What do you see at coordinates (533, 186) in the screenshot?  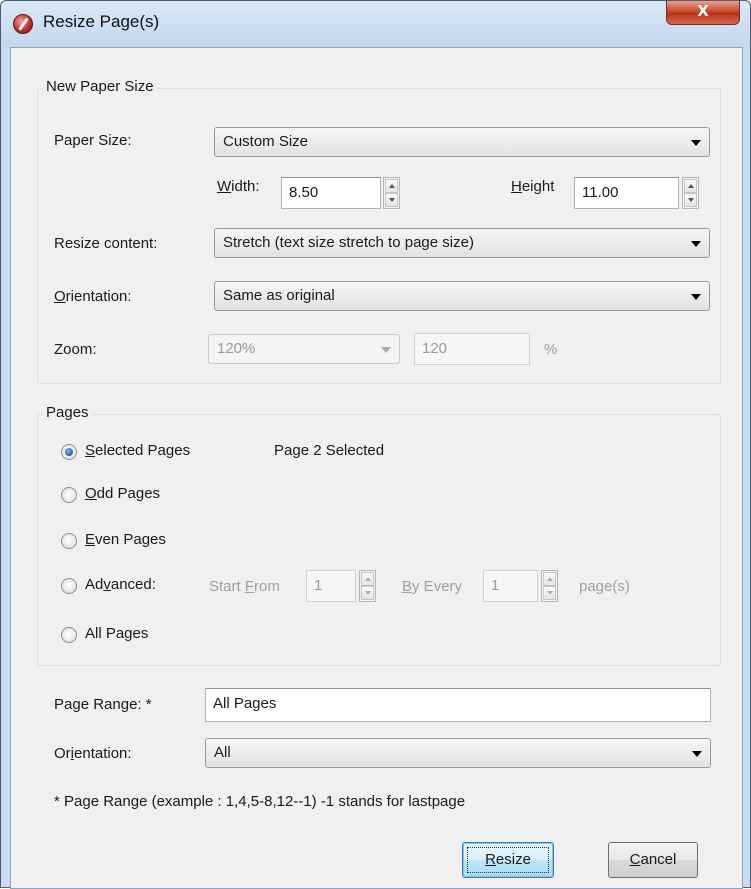 I see `height-label: Height` at bounding box center [533, 186].